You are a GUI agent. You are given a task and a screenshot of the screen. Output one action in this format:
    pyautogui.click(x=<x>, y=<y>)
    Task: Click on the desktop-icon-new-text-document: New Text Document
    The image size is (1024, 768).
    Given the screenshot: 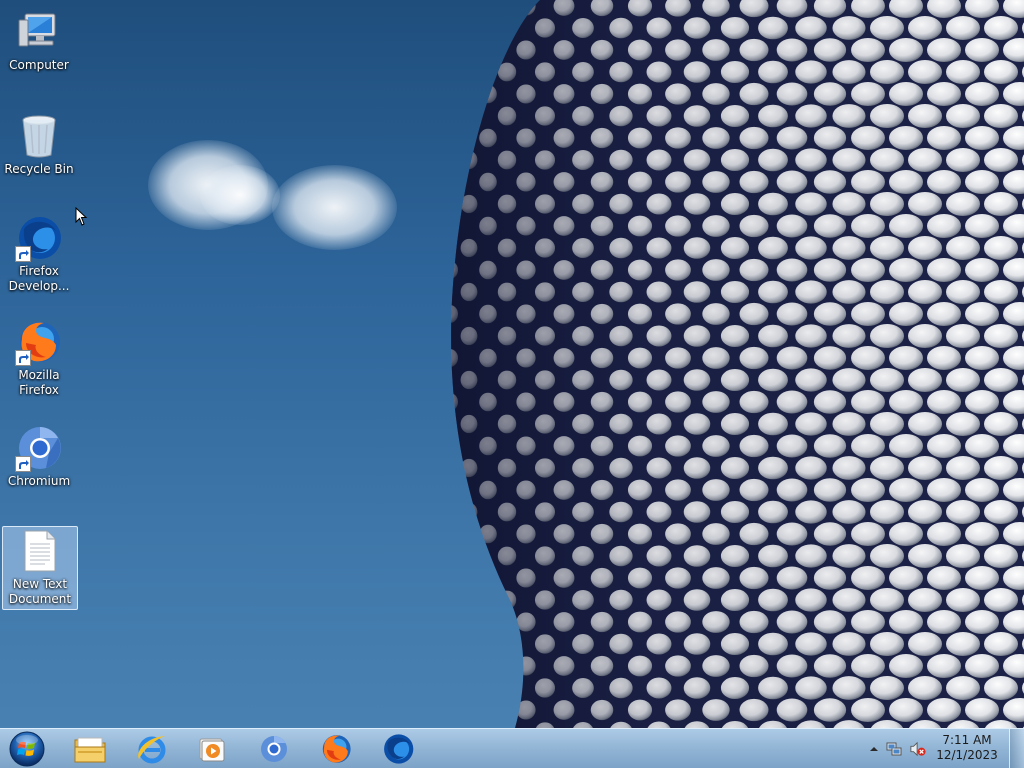 What is the action you would take?
    pyautogui.click(x=40, y=568)
    